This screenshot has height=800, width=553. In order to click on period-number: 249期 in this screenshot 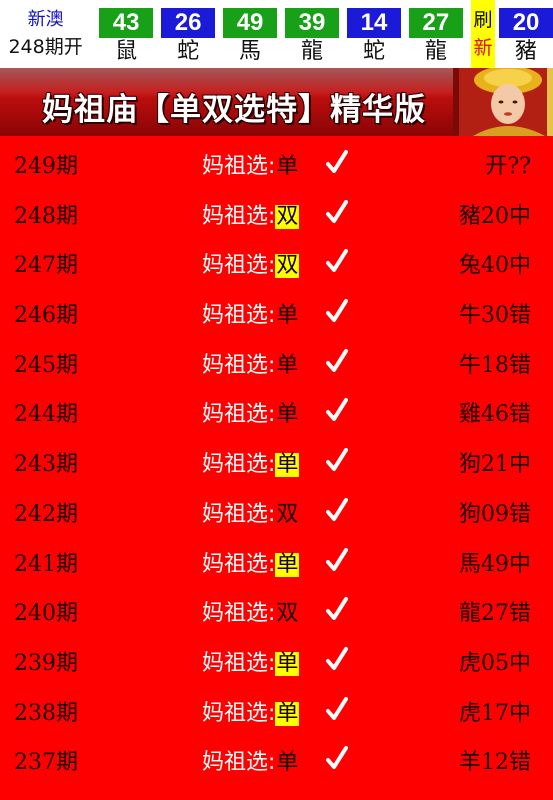, I will do `click(46, 166)`.